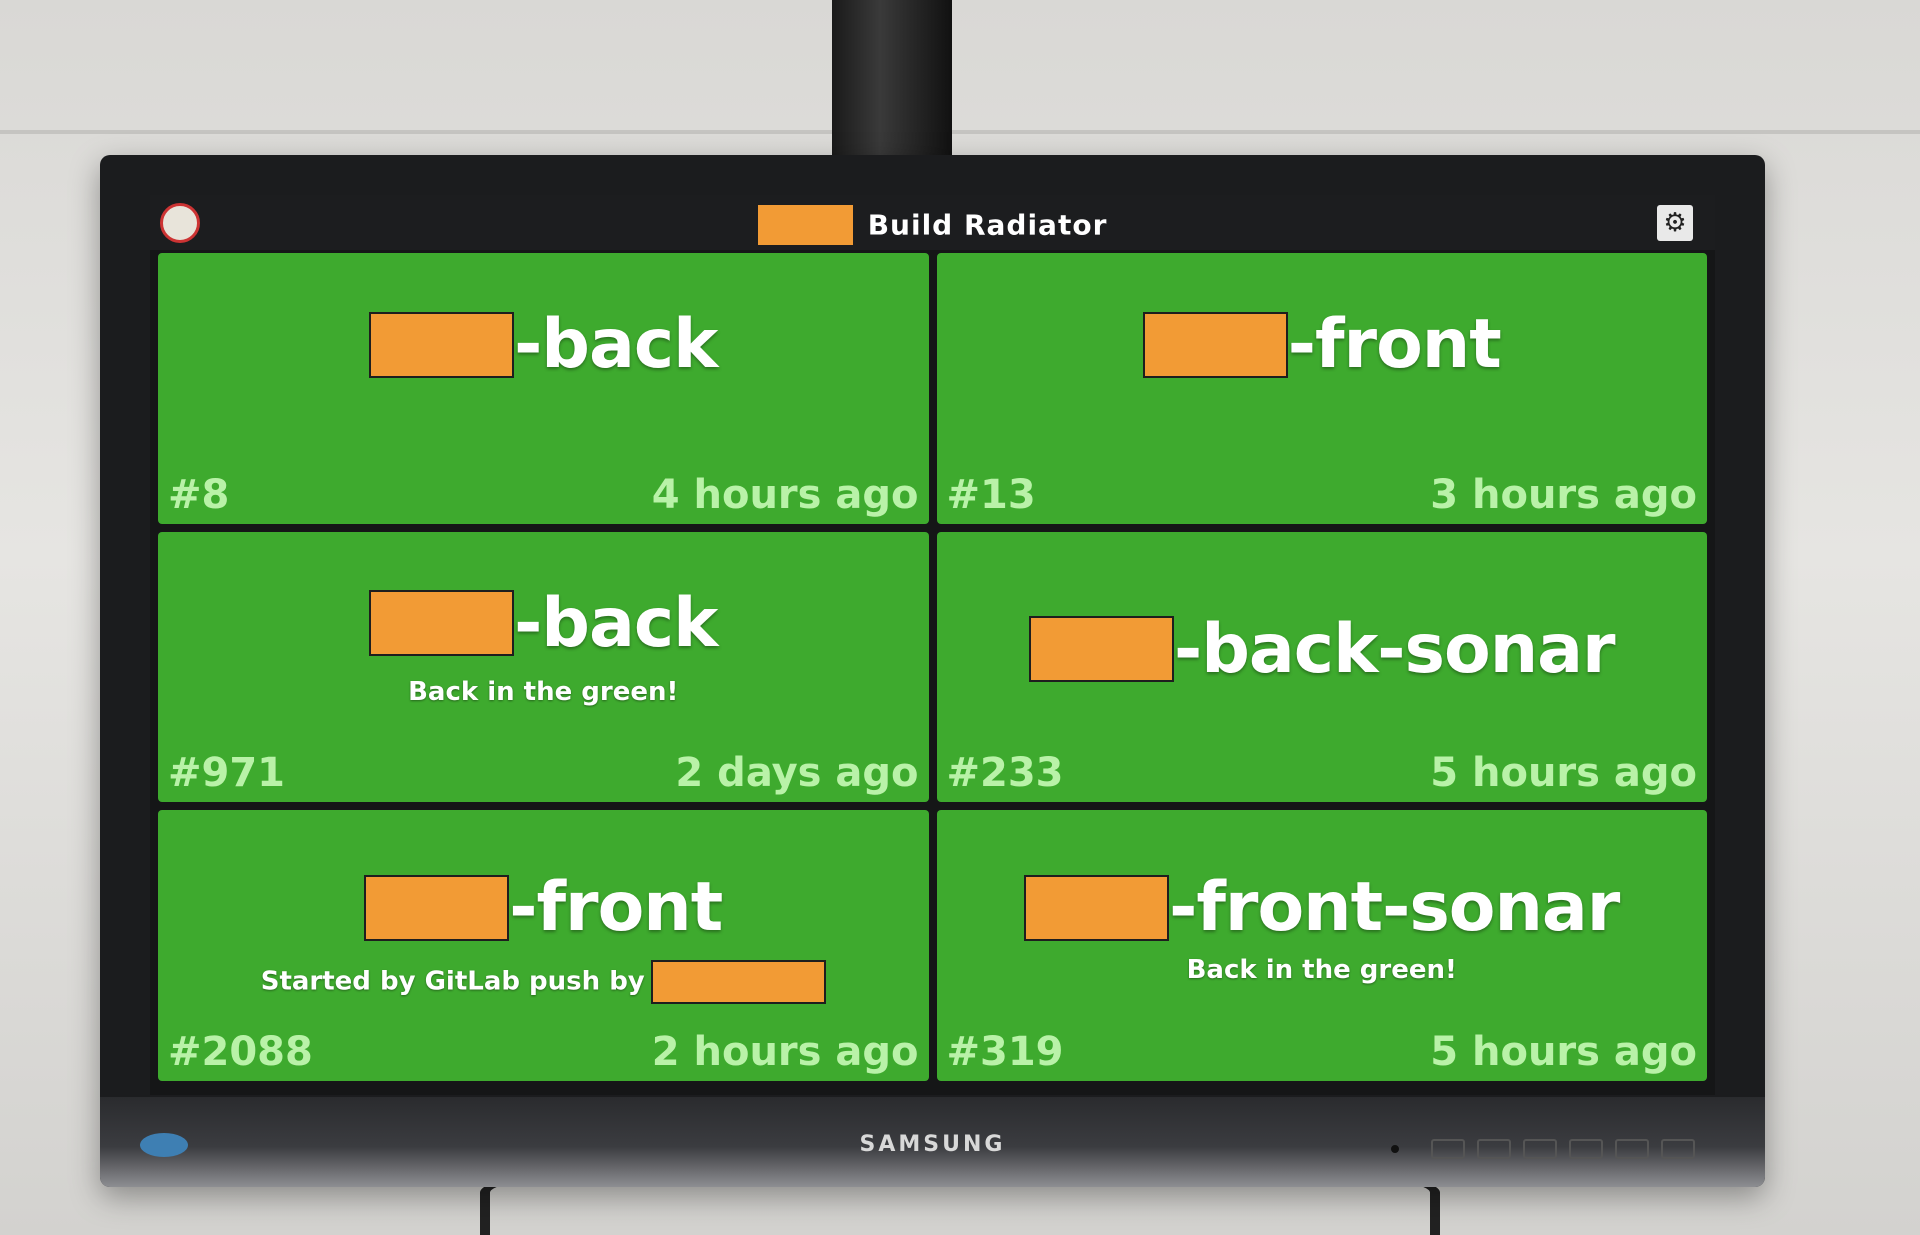  What do you see at coordinates (1394, 649) in the screenshot?
I see `job-name: -back-sonar` at bounding box center [1394, 649].